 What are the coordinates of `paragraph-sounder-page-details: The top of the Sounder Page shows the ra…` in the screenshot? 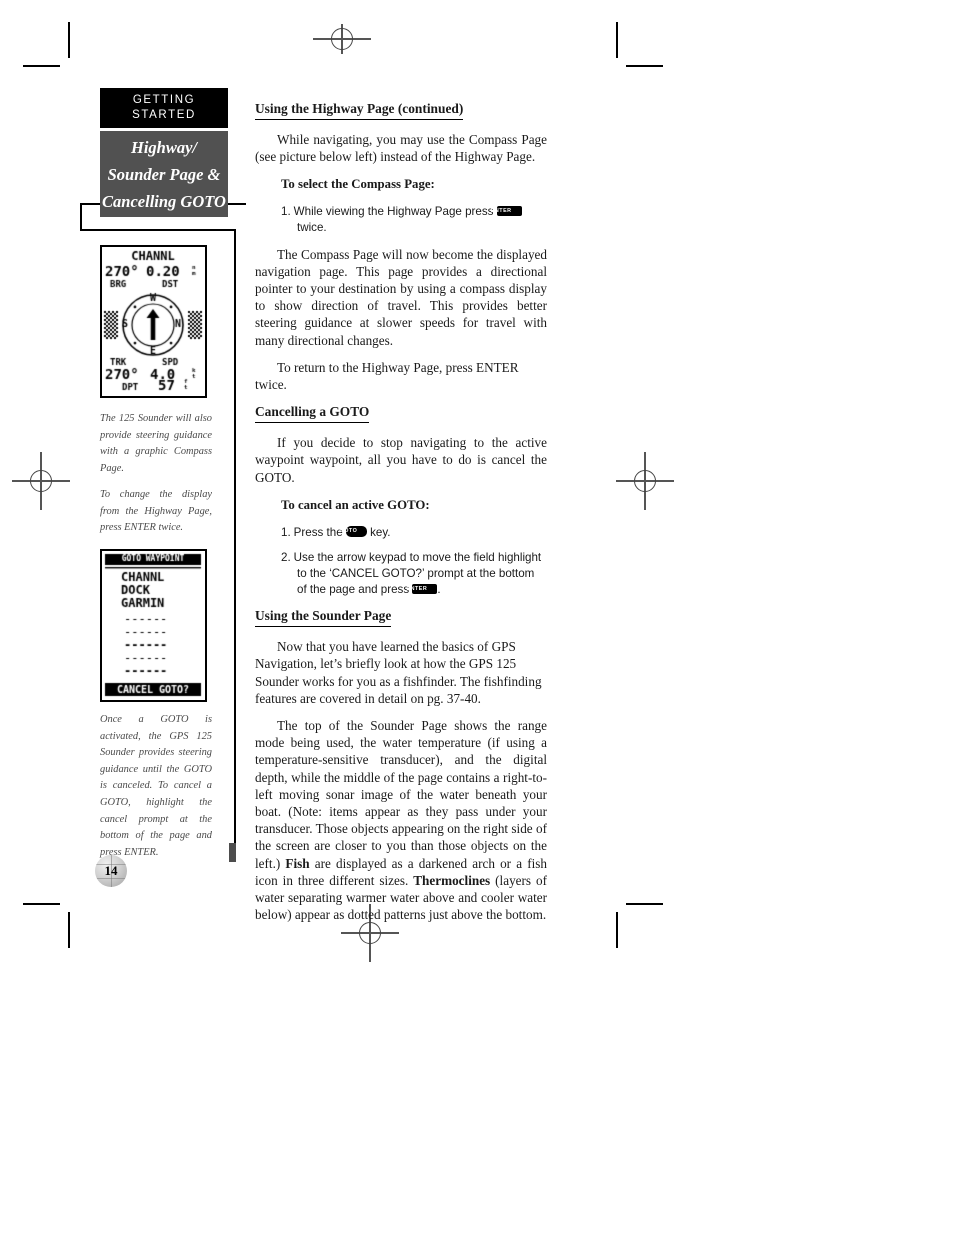 It's located at (401, 820).